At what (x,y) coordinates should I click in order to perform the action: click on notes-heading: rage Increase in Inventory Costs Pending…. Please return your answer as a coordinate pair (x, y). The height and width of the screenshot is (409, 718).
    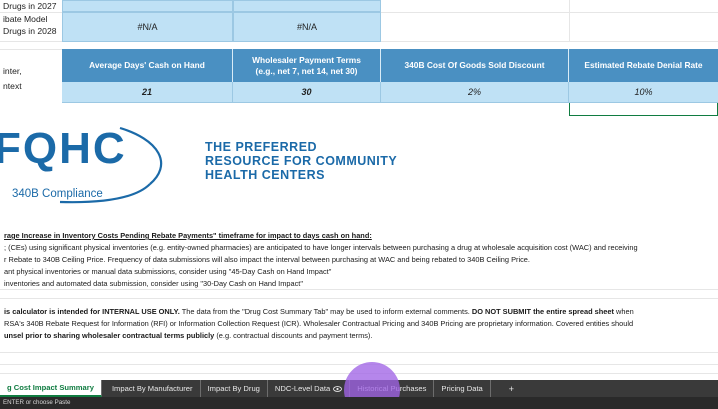
    Looking at the image, I should click on (188, 236).